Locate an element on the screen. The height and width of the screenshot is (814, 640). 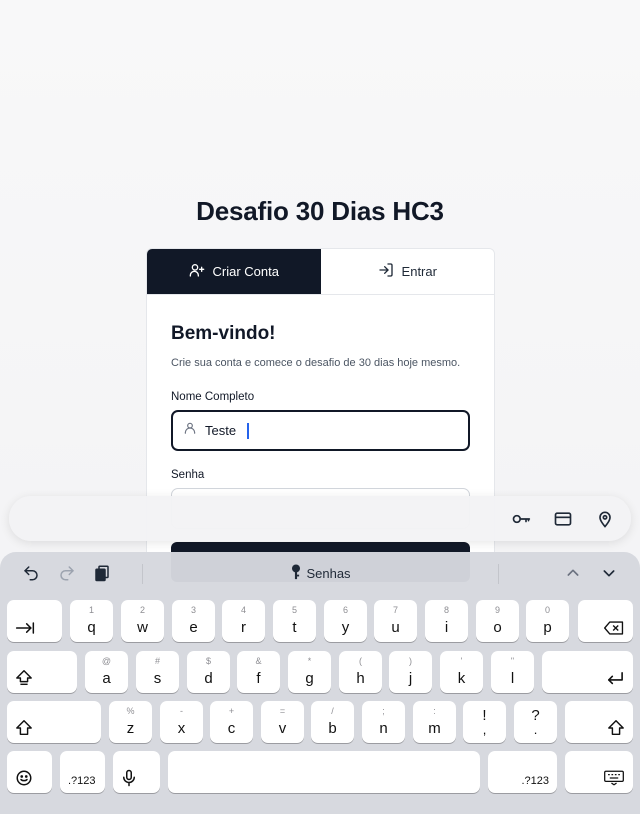
numbers-key-left: .?123 is located at coordinates (82, 772).